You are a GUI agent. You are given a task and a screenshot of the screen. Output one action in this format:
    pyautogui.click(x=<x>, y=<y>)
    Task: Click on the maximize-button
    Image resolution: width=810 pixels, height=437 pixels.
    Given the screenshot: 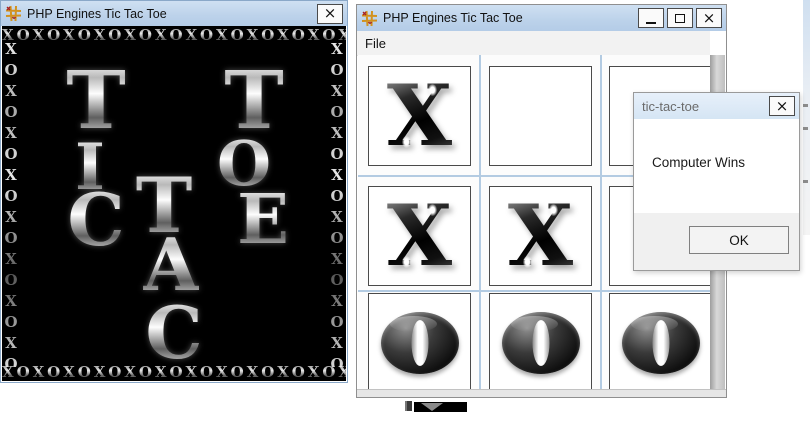 What is the action you would take?
    pyautogui.click(x=680, y=18)
    